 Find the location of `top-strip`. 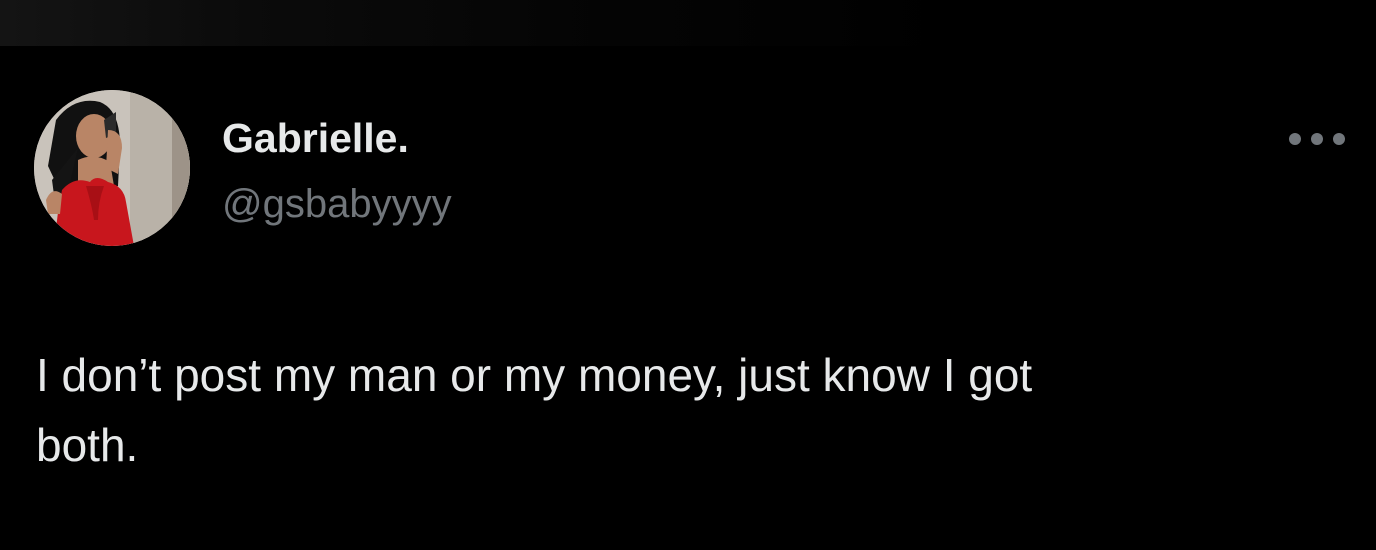

top-strip is located at coordinates (688, 23).